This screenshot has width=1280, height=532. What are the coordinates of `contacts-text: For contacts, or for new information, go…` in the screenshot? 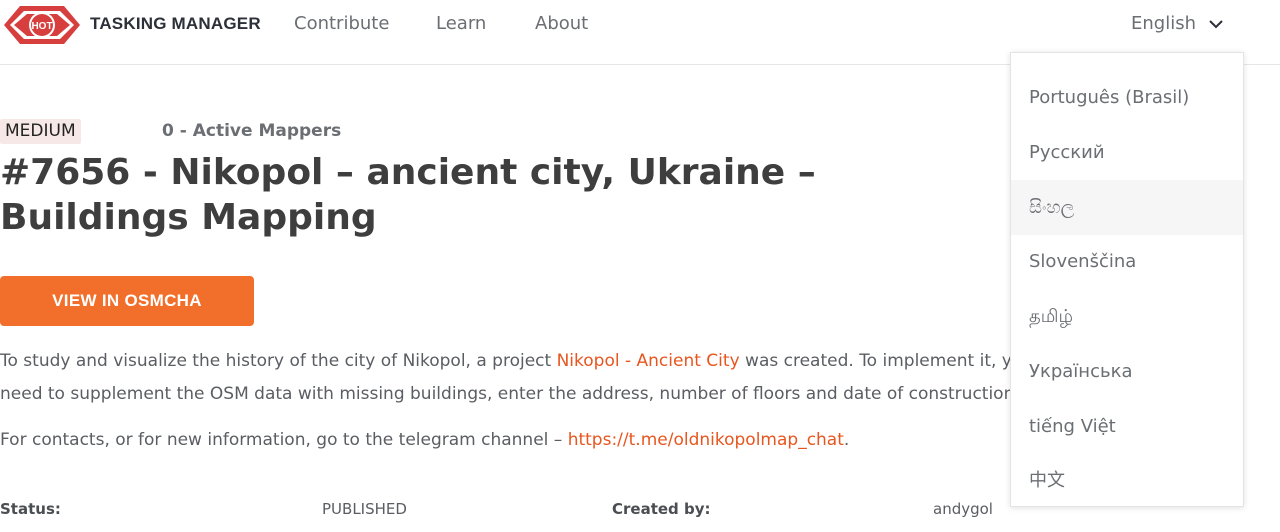 It's located at (284, 440).